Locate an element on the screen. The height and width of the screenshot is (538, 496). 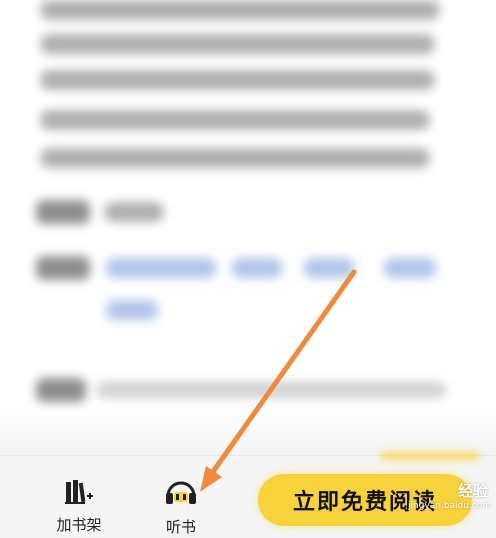
blurred-info-value is located at coordinates (271, 390).